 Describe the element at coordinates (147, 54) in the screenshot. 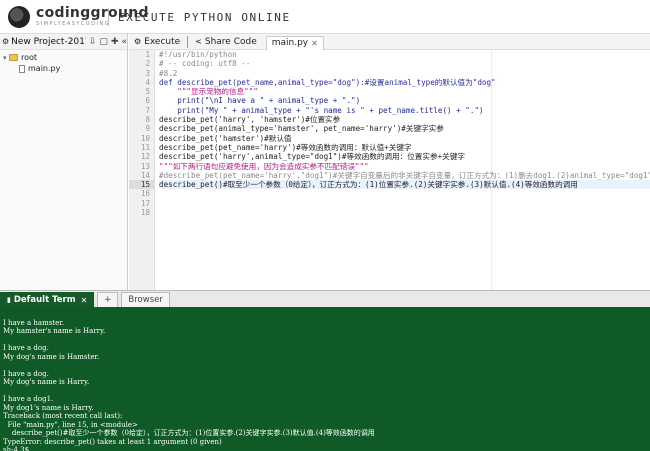

I see `line-number: 1` at that location.